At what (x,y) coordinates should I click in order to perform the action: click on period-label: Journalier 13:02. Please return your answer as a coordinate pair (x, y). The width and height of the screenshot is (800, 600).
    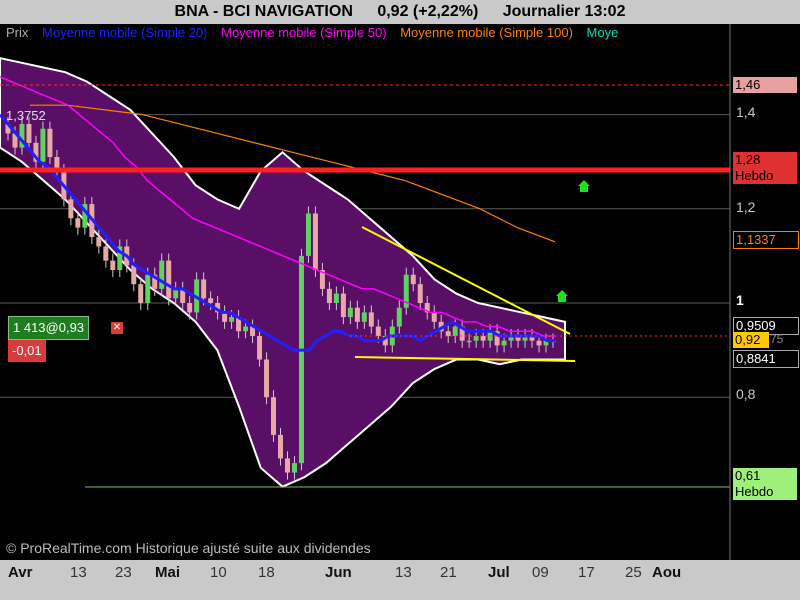
    Looking at the image, I should click on (564, 11).